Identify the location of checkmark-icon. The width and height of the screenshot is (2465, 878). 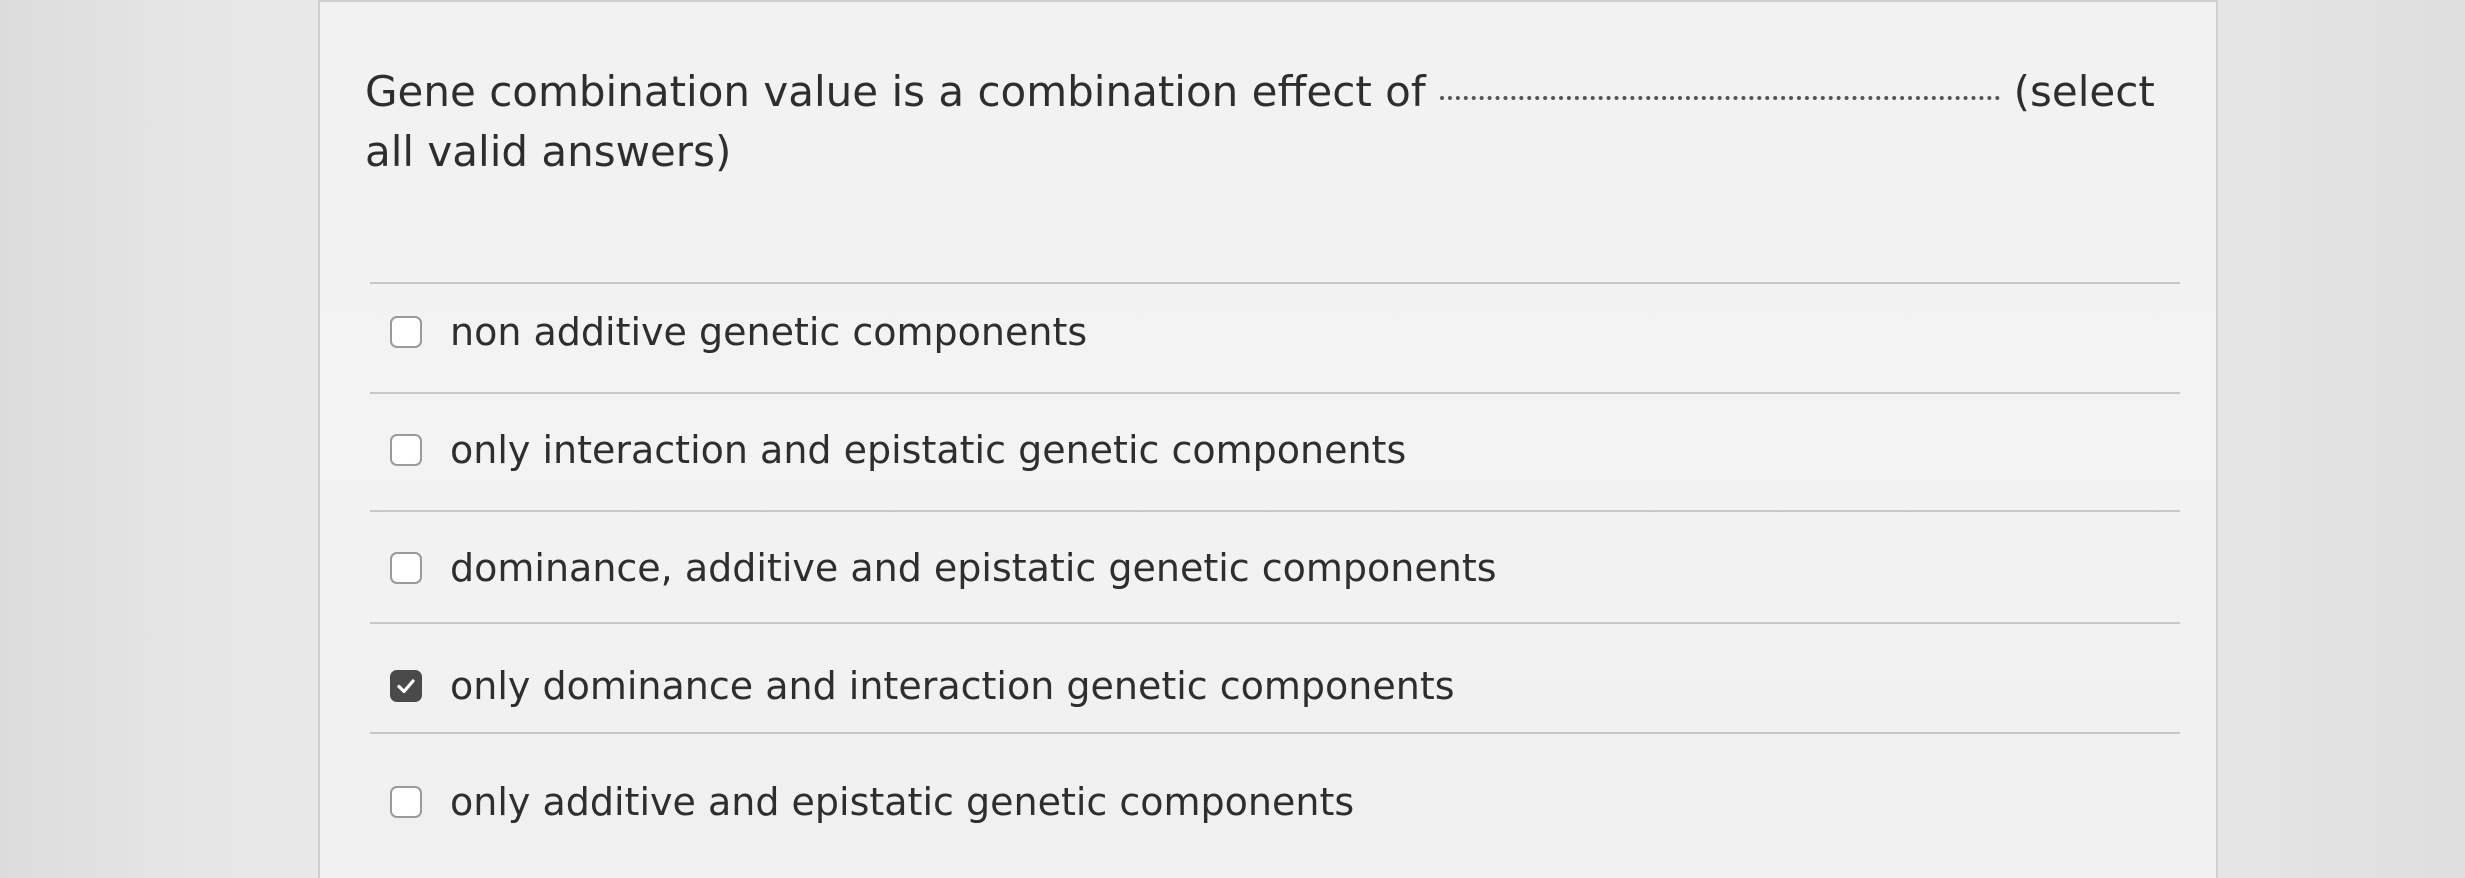
(406, 686).